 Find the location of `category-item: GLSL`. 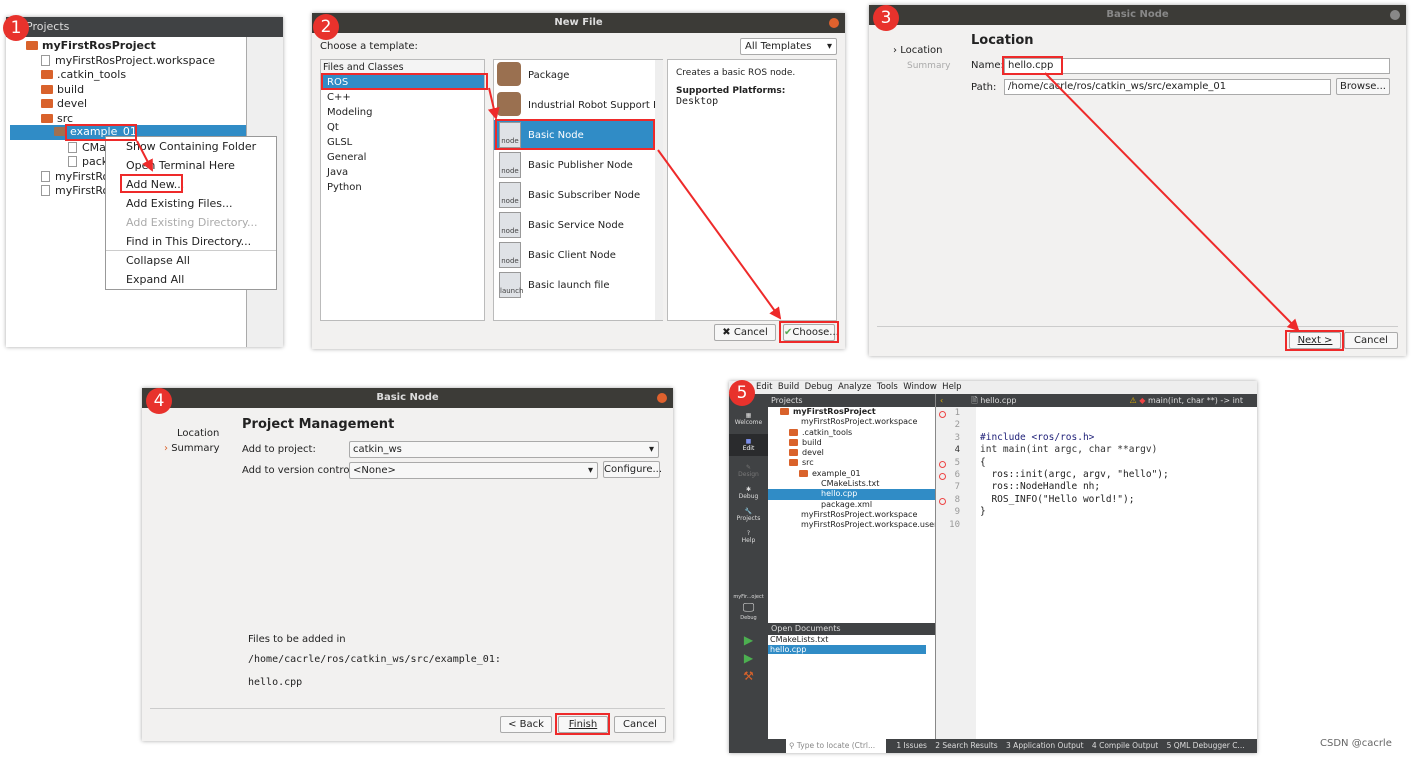

category-item: GLSL is located at coordinates (402, 142).